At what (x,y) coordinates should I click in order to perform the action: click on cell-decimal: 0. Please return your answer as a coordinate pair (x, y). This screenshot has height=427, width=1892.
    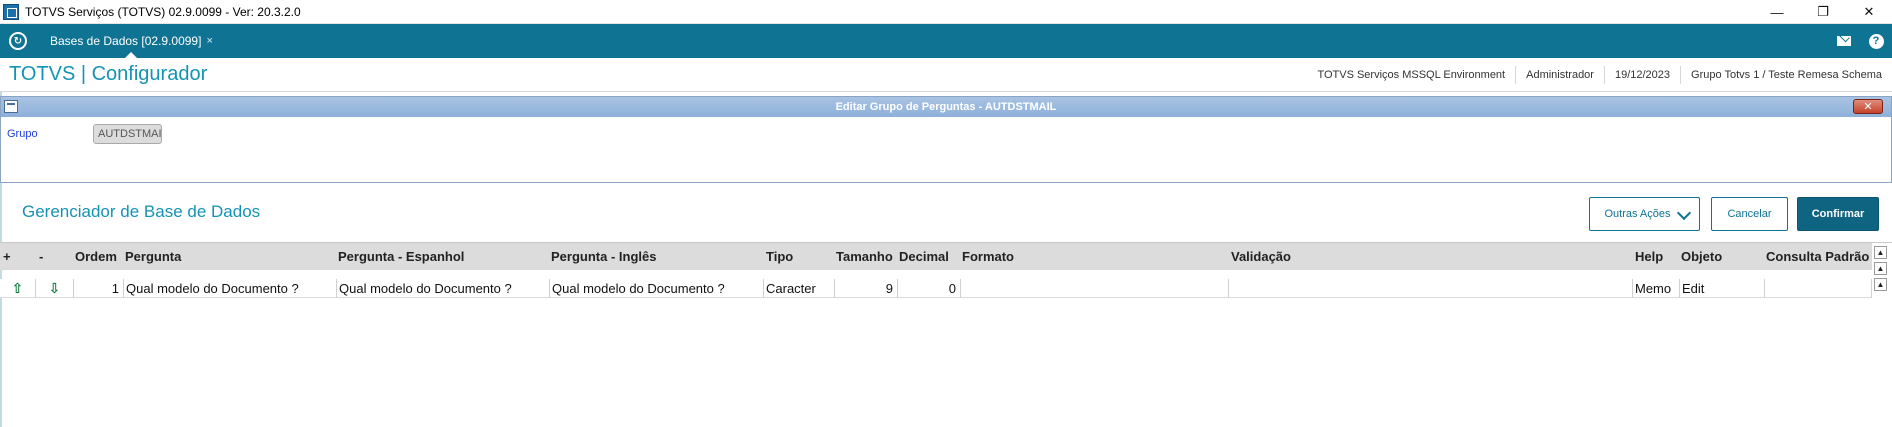
    Looking at the image, I should click on (929, 288).